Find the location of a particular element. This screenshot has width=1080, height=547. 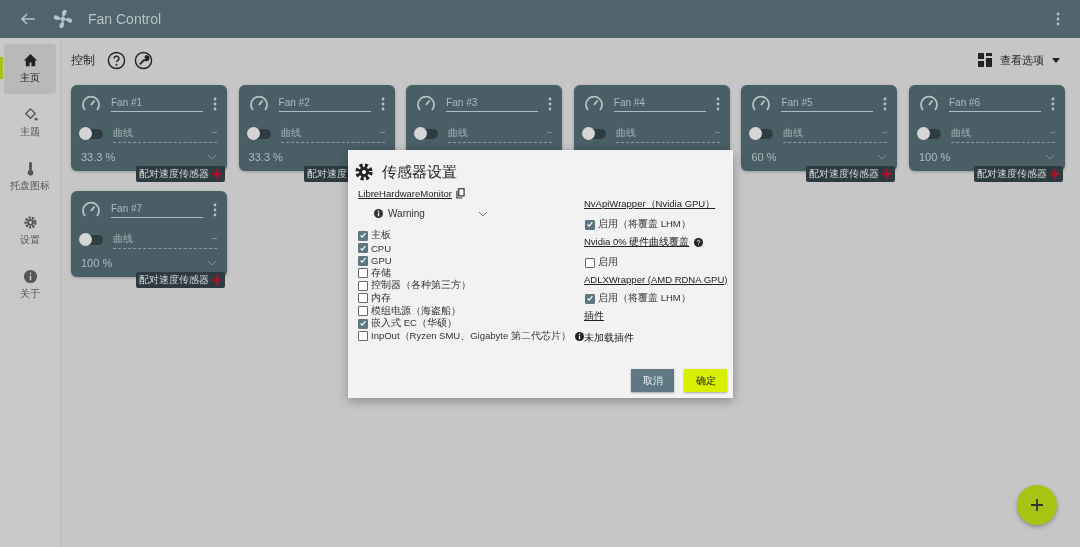

sidebar-item: 关于 is located at coordinates (30, 285).